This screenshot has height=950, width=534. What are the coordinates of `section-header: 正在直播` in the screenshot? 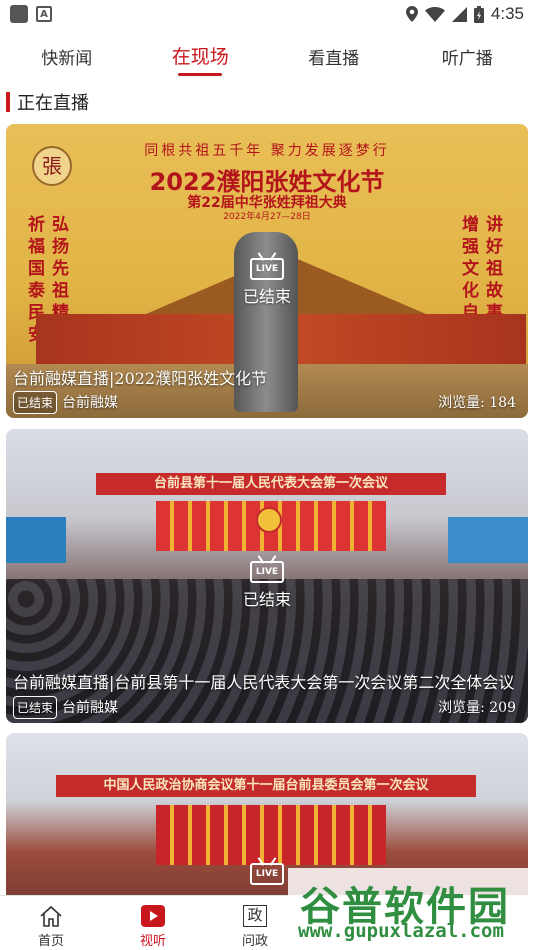 It's located at (47, 103).